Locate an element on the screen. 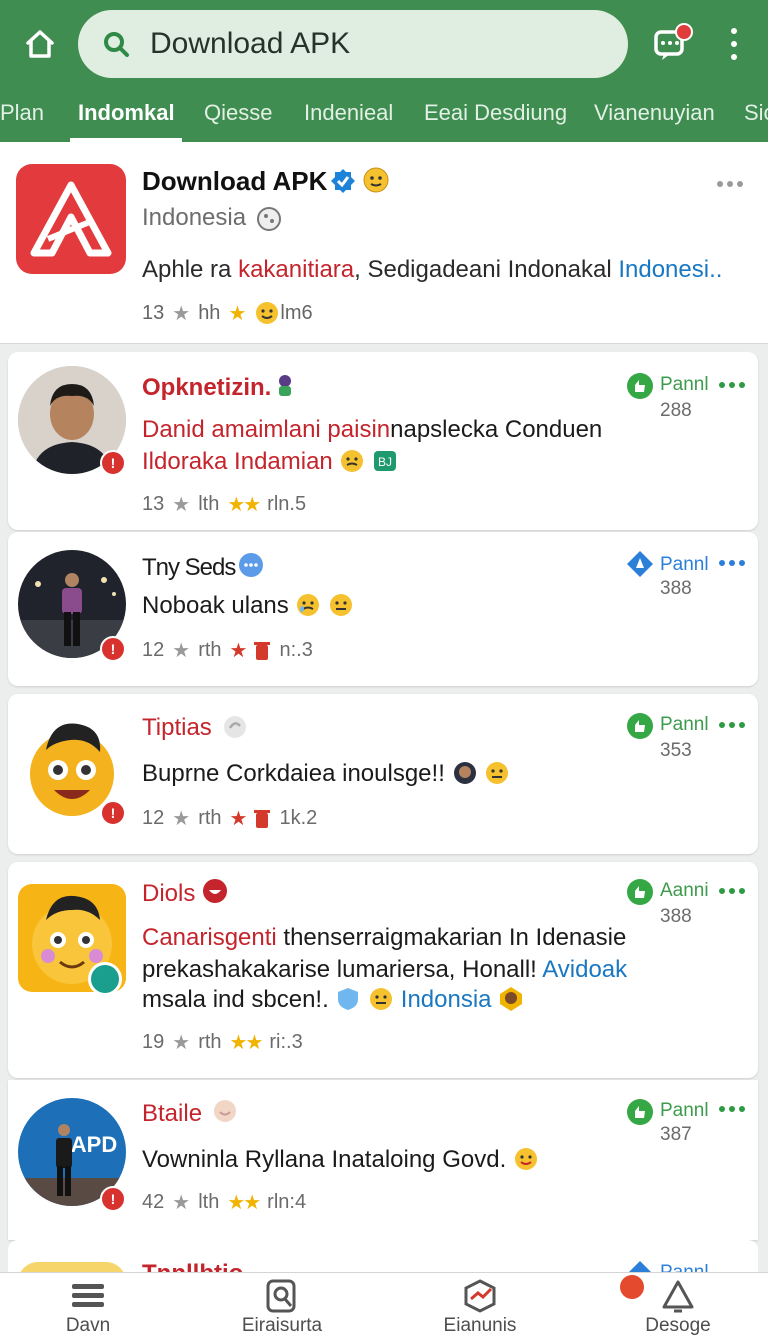 The height and width of the screenshot is (1344, 768). chart-box-icon is located at coordinates (480, 1296).